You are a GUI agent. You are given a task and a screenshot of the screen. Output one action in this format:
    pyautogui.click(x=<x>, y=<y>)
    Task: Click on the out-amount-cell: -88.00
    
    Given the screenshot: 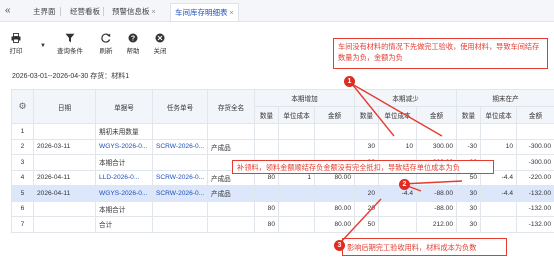 What is the action you would take?
    pyautogui.click(x=436, y=193)
    